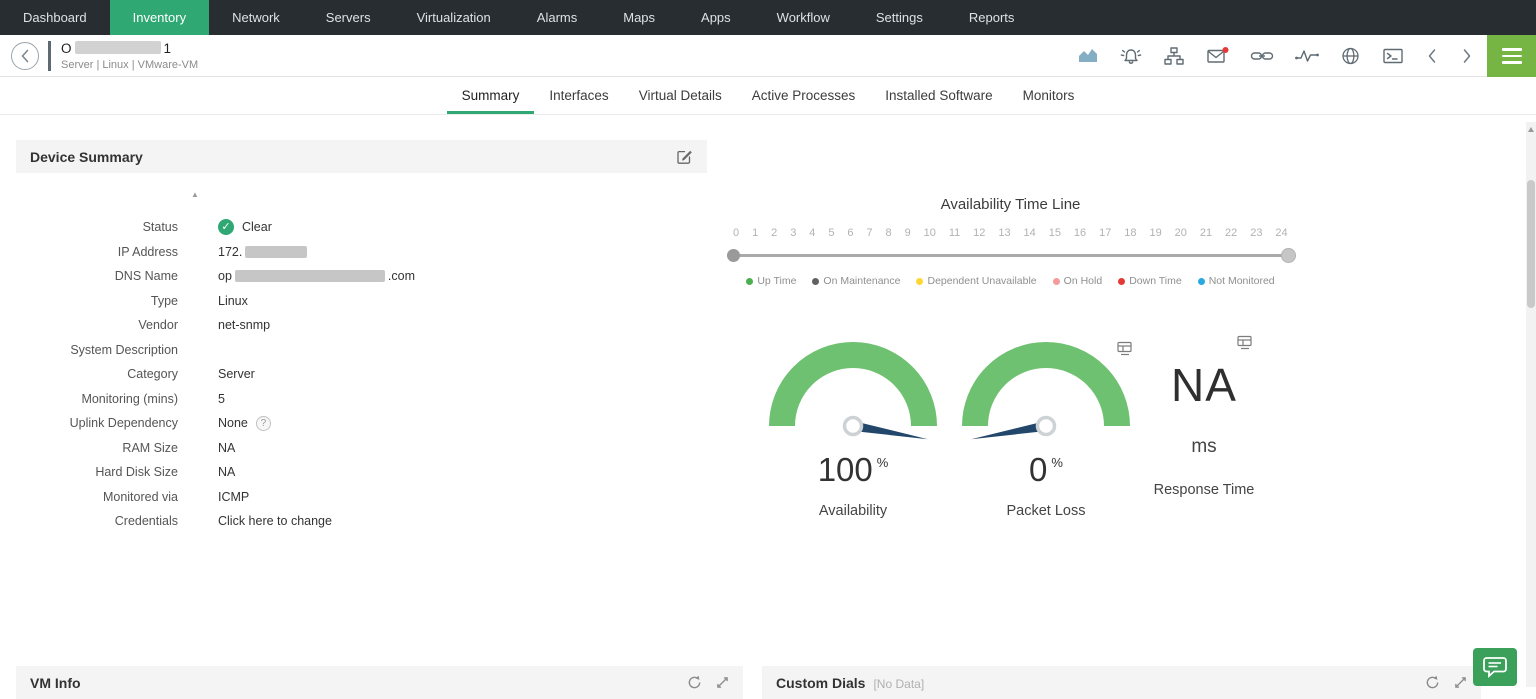 The height and width of the screenshot is (699, 1536). What do you see at coordinates (869, 233) in the screenshot?
I see `tick-label: 7` at bounding box center [869, 233].